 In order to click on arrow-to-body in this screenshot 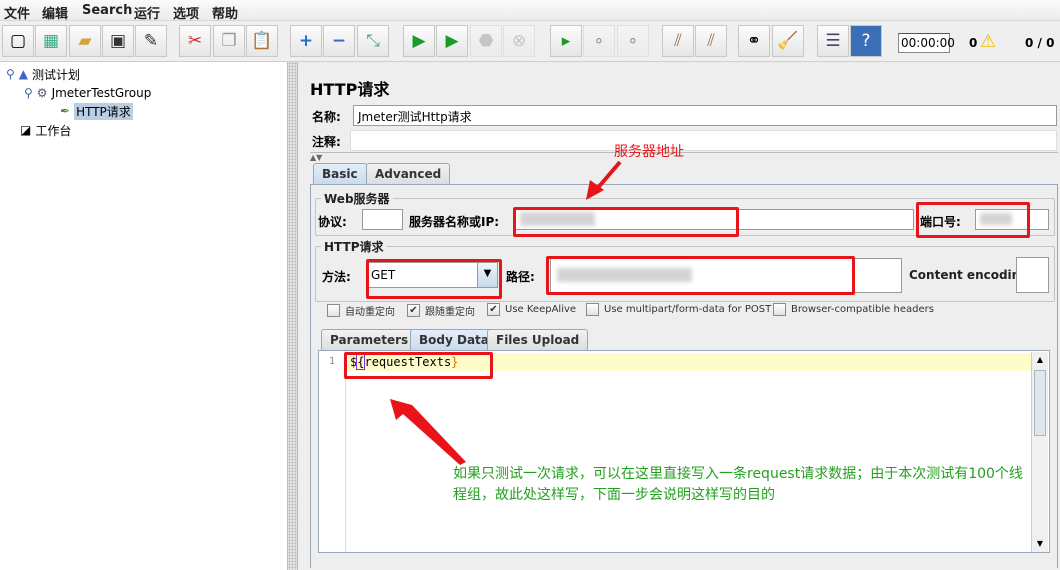, I will do `click(428, 432)`.